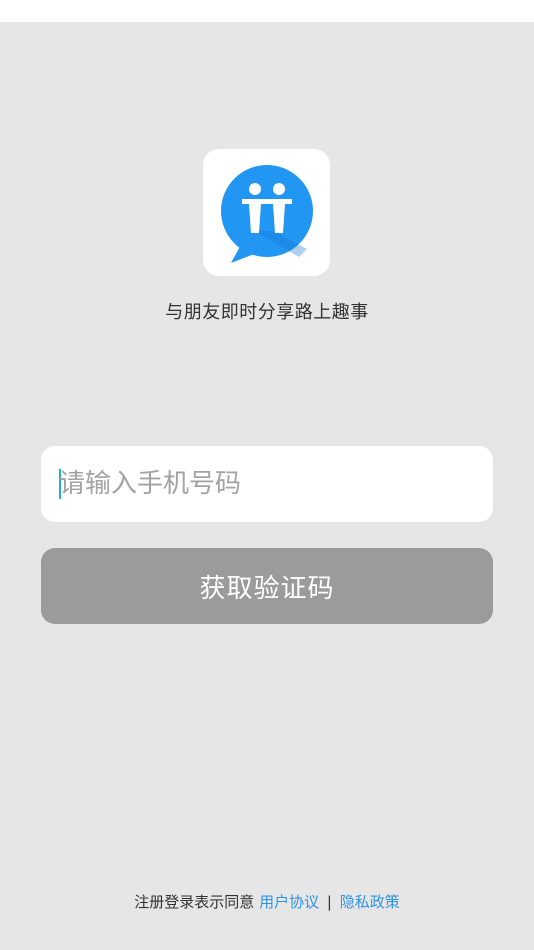 This screenshot has height=950, width=534. What do you see at coordinates (267, 586) in the screenshot?
I see `get-verification-code-button: 获取验证码` at bounding box center [267, 586].